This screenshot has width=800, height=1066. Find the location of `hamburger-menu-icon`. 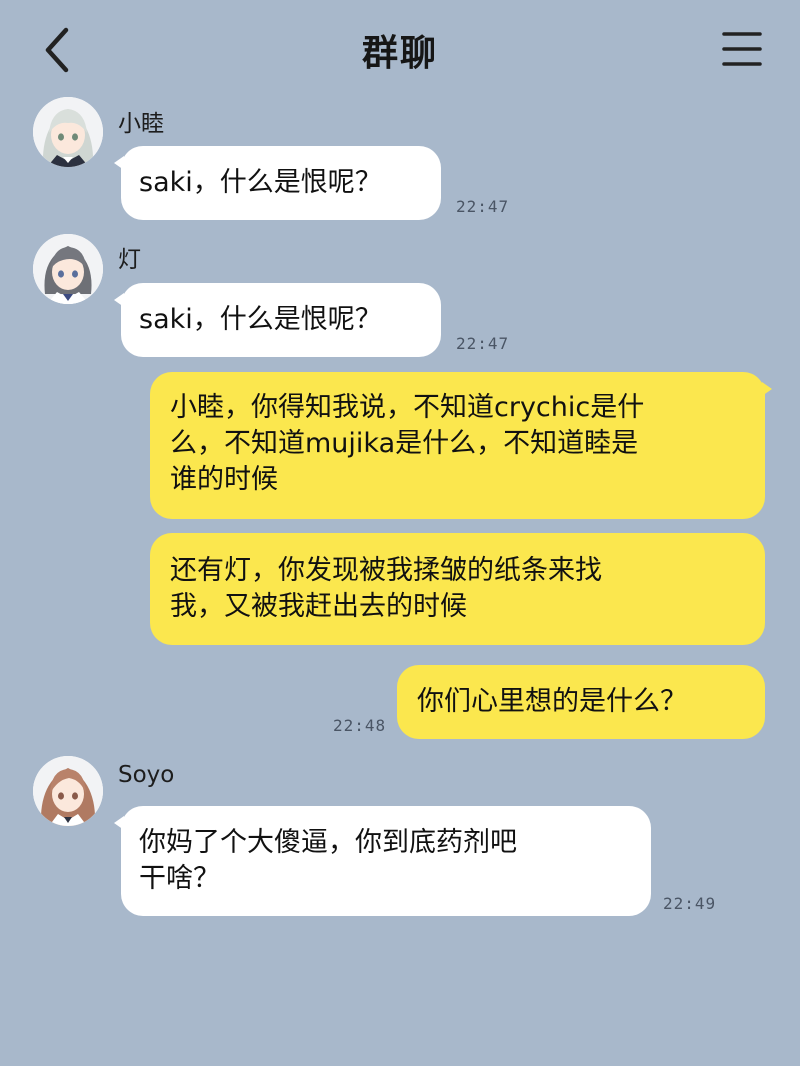

hamburger-menu-icon is located at coordinates (742, 49).